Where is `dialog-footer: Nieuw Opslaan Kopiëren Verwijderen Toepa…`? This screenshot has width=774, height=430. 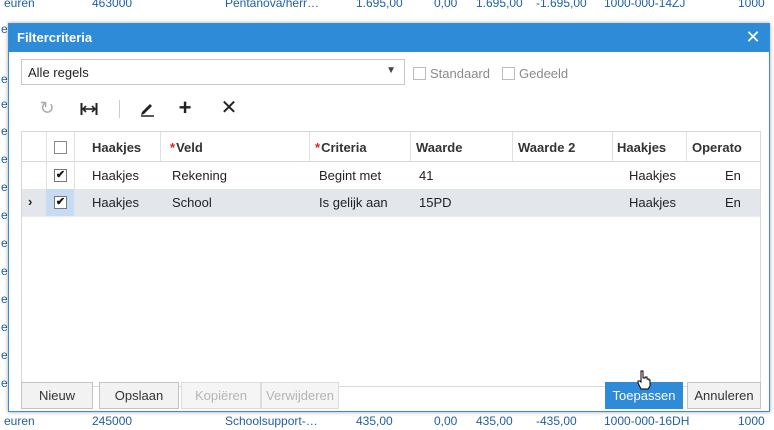 dialog-footer: Nieuw Opslaan Kopiëren Verwijderen Toepa… is located at coordinates (389, 395).